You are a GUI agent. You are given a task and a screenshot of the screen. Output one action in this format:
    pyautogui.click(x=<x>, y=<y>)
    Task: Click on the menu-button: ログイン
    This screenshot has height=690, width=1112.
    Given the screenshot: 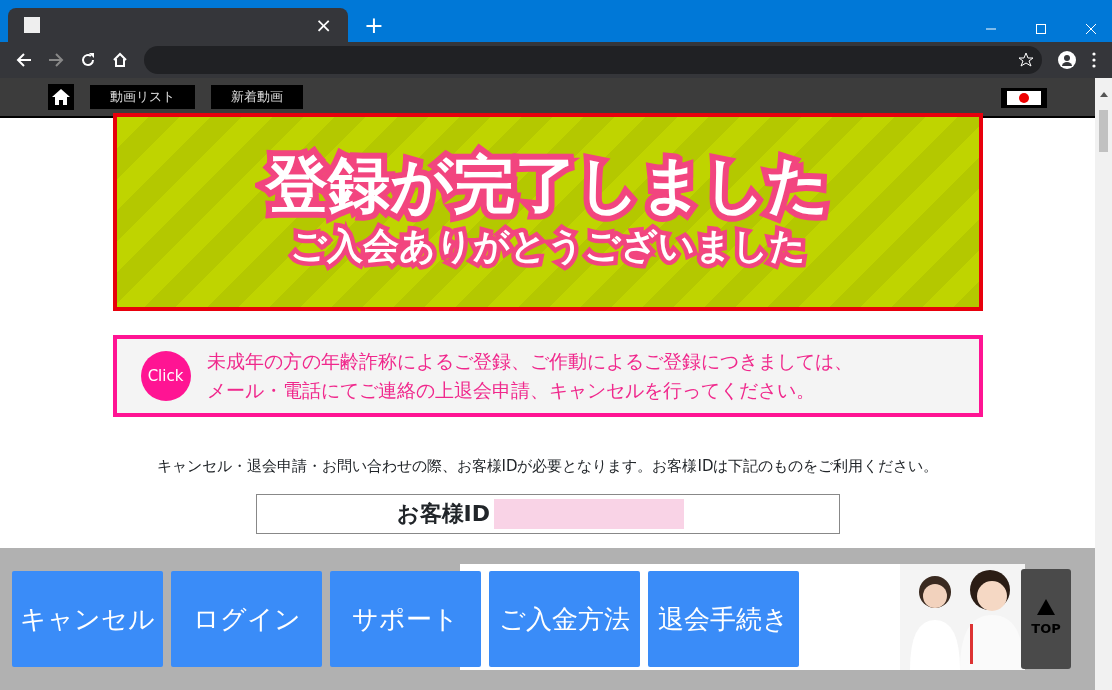 What is the action you would take?
    pyautogui.click(x=246, y=619)
    